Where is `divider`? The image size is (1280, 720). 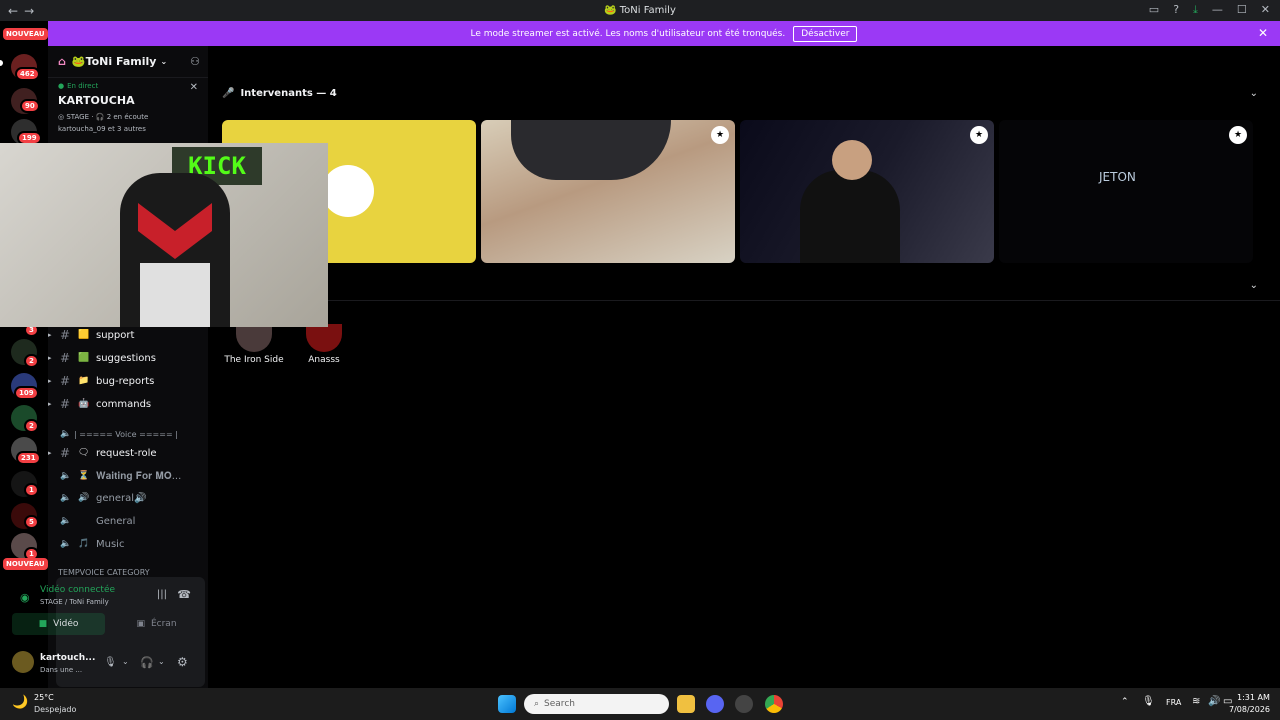 divider is located at coordinates (744, 300).